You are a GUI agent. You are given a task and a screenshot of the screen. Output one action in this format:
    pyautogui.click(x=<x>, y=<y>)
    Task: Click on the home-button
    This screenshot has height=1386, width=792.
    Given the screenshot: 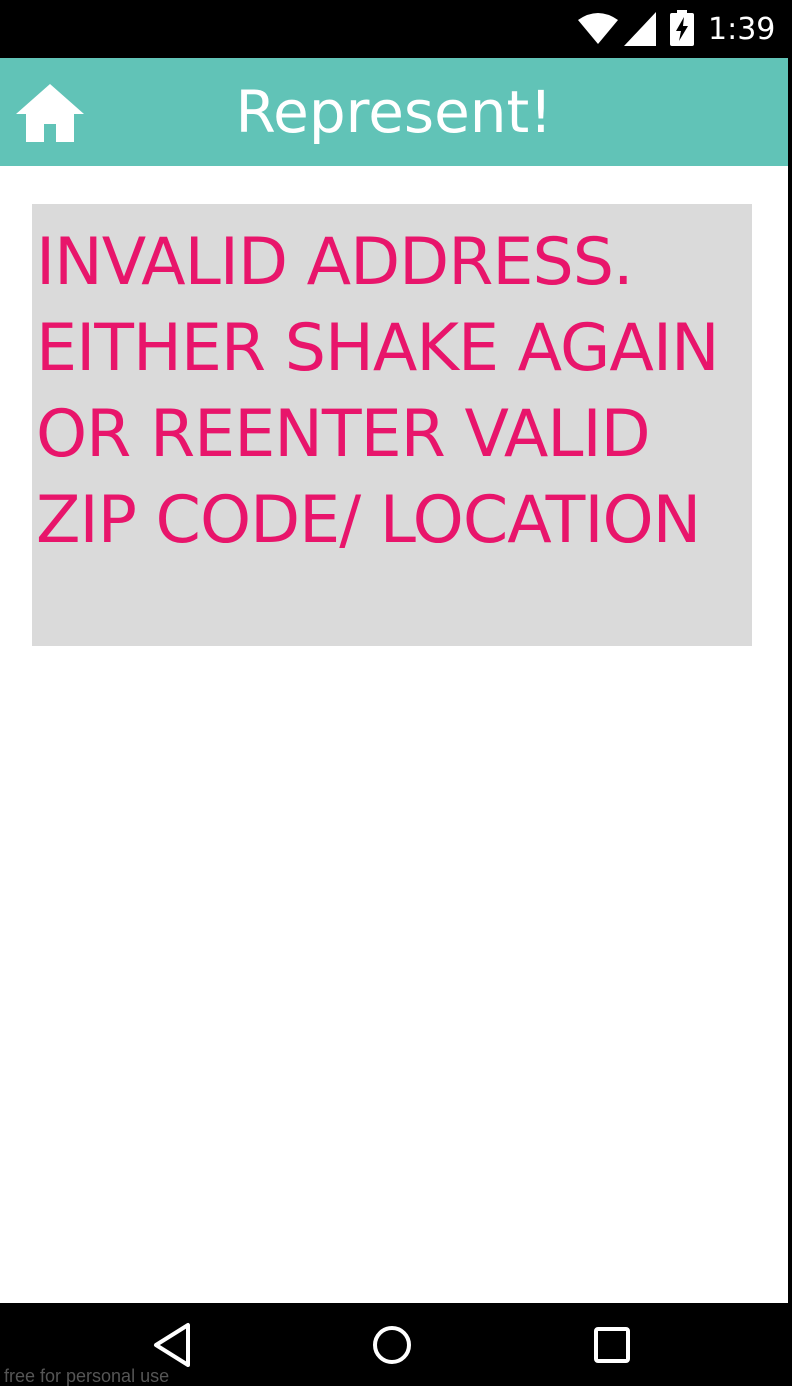 What is the action you would take?
    pyautogui.click(x=50, y=112)
    